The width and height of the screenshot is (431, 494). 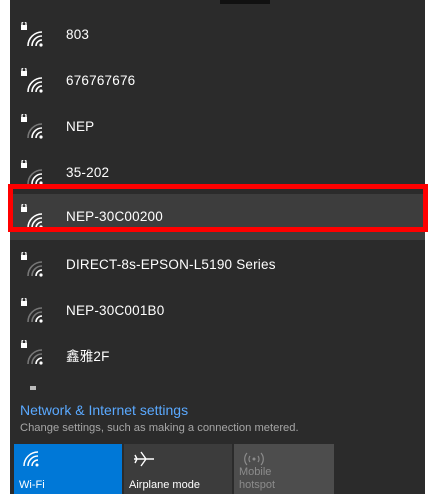 What do you see at coordinates (164, 485) in the screenshot?
I see `airplane-mode-label: Airplane mode` at bounding box center [164, 485].